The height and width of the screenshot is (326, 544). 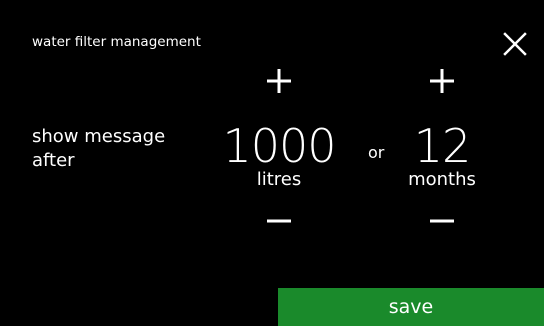 I want to click on close-icon, so click(x=515, y=44).